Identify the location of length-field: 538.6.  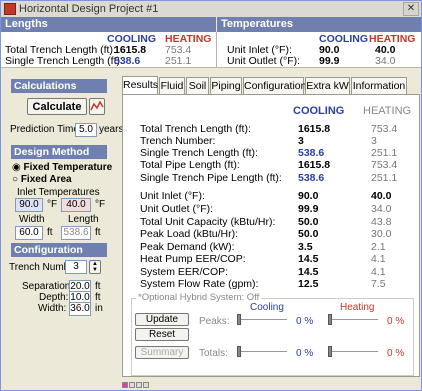
(76, 233).